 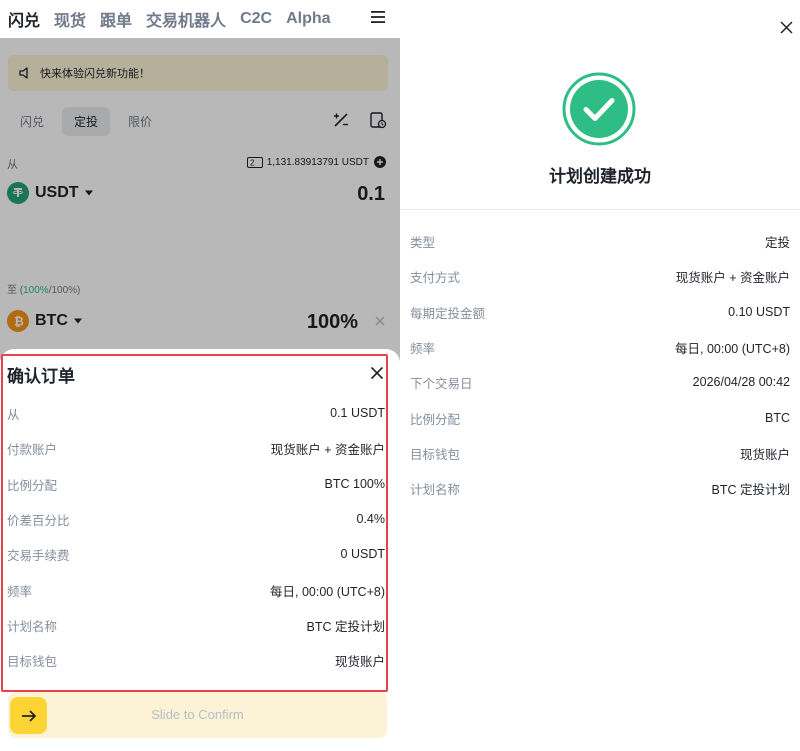 I want to click on wallet-icon: 2, so click(x=254, y=162).